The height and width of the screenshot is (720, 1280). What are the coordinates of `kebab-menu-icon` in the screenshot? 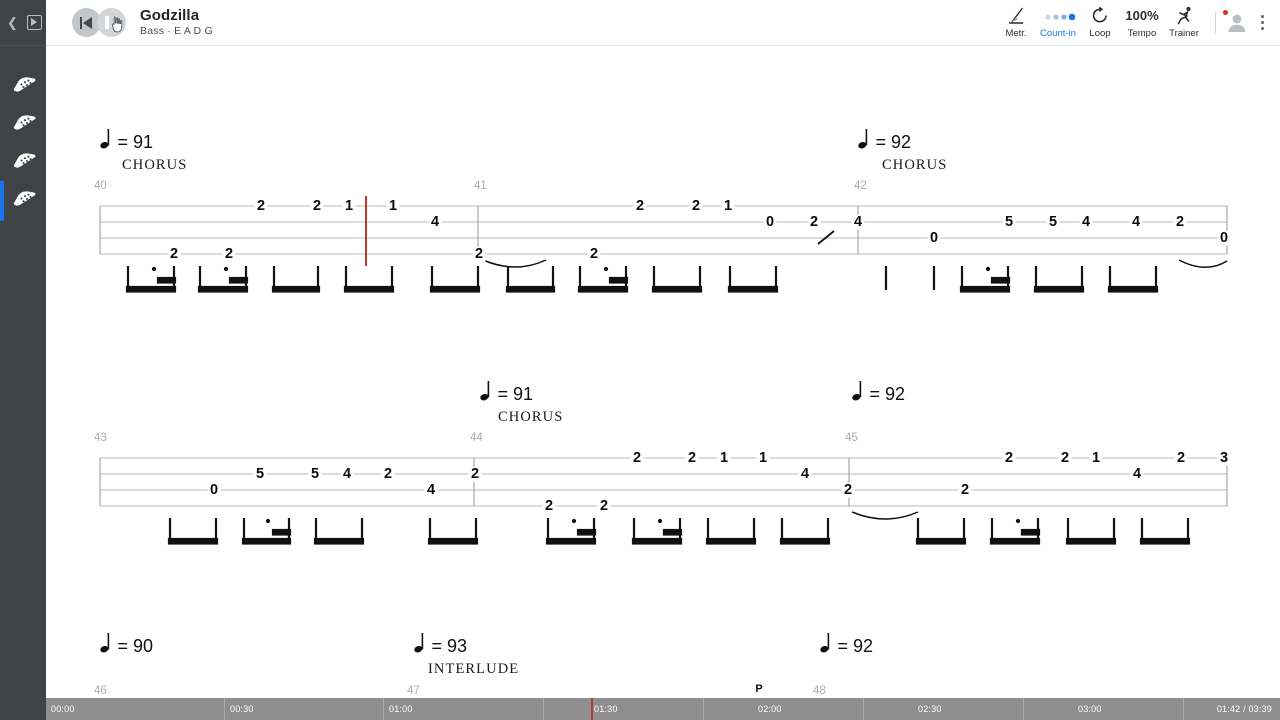 It's located at (1262, 22).